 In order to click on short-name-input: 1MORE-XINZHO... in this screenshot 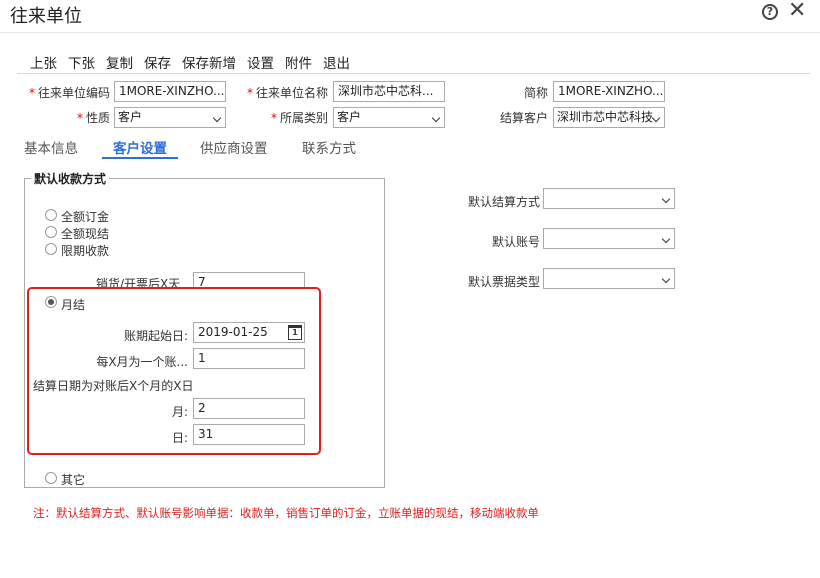, I will do `click(609, 91)`.